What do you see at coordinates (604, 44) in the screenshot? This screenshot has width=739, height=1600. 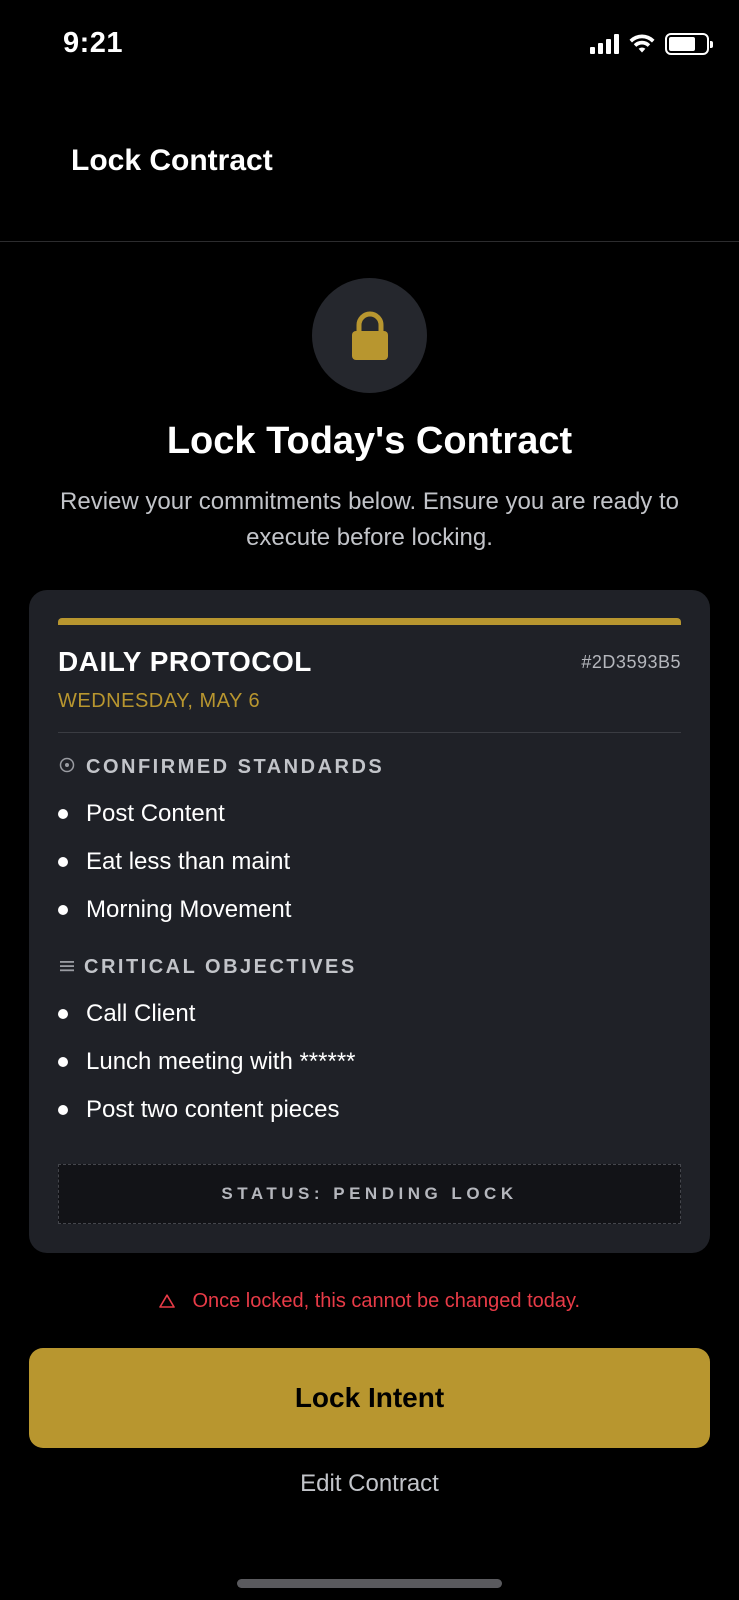 I see `cellular-signal-icon` at bounding box center [604, 44].